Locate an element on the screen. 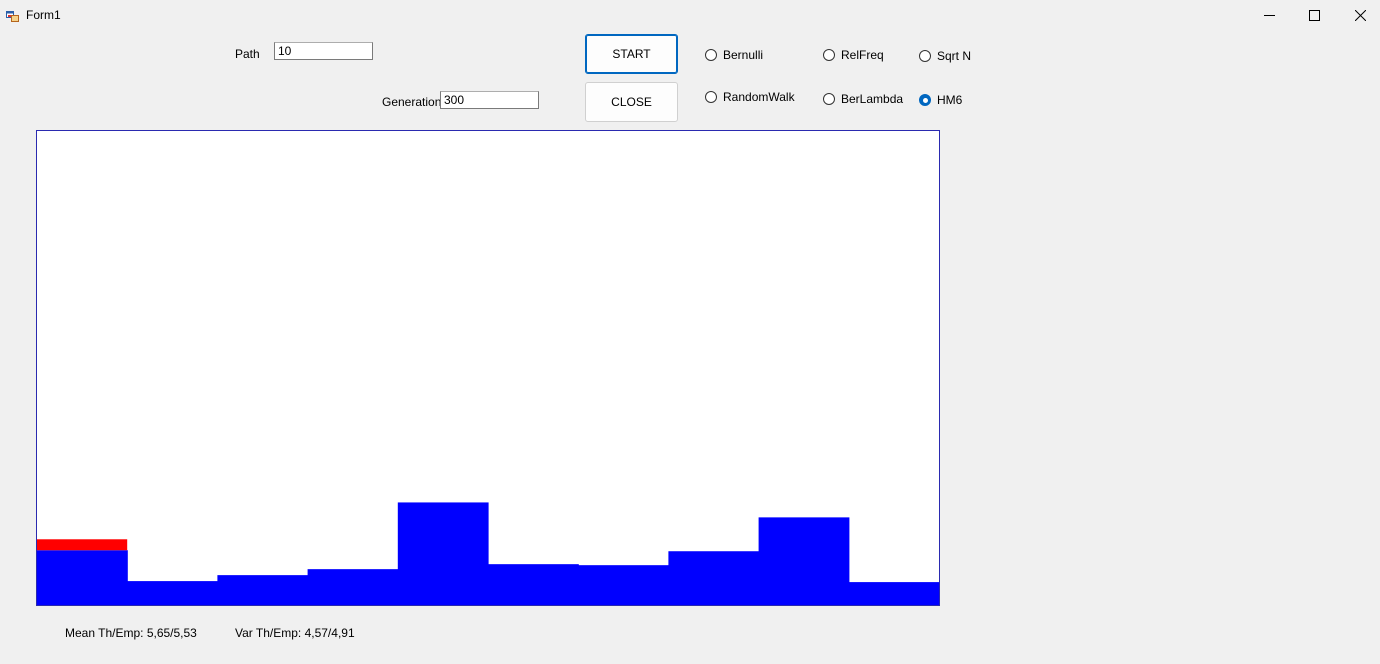 This screenshot has height=664, width=1380. start-button: START is located at coordinates (631, 54).